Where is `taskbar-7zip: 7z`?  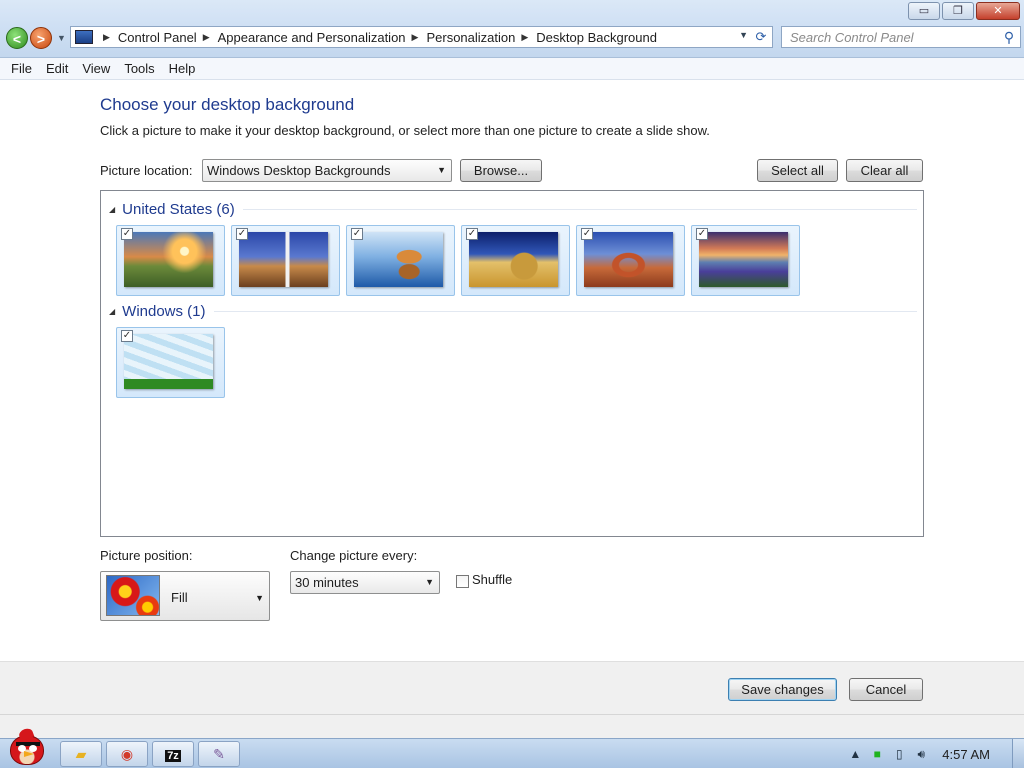
taskbar-7zip: 7z is located at coordinates (173, 754).